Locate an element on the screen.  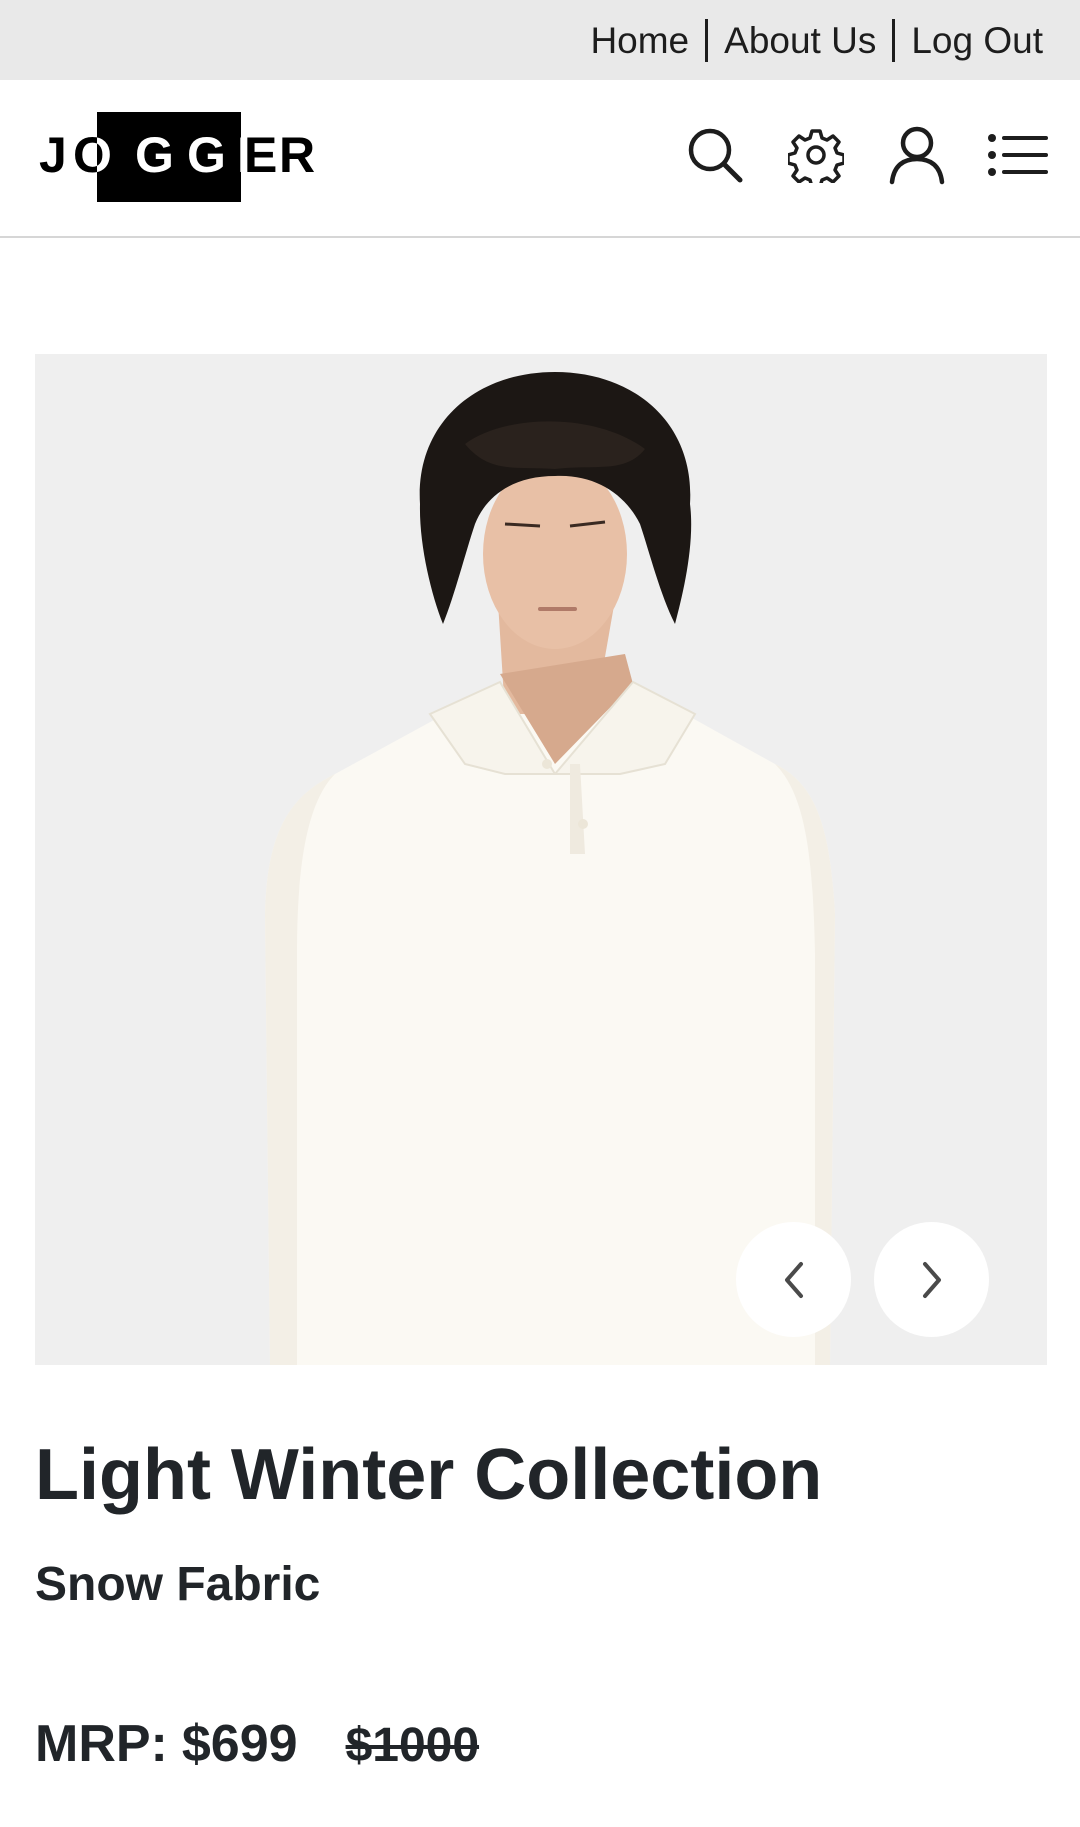
jogger-logo: J O G G E R O E is located at coordinates (177, 157).